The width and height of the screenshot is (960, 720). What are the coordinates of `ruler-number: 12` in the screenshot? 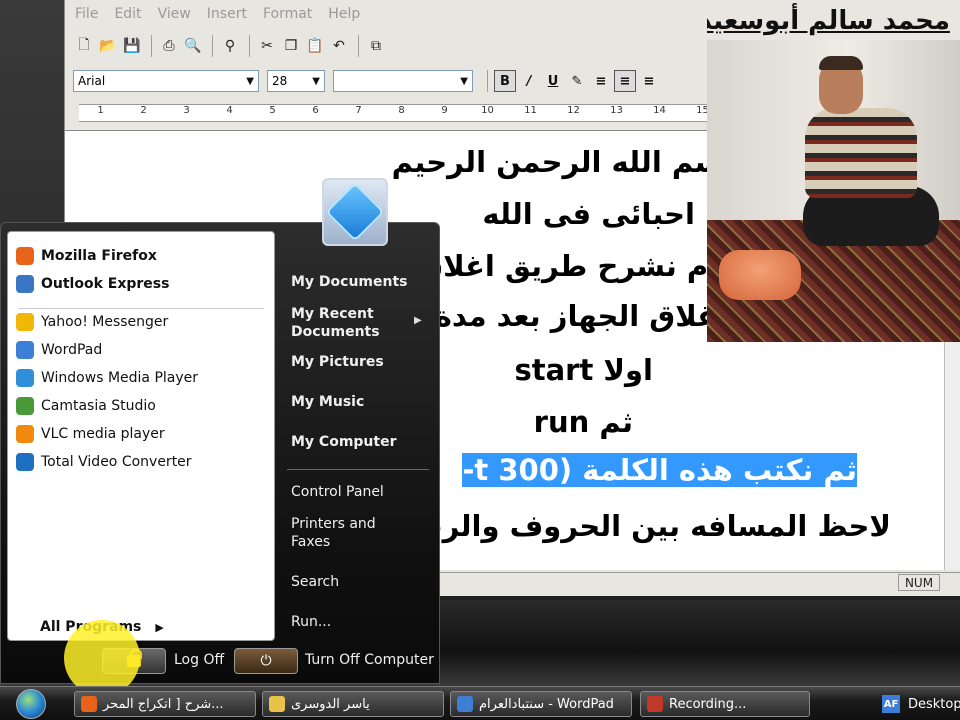 It's located at (573, 110).